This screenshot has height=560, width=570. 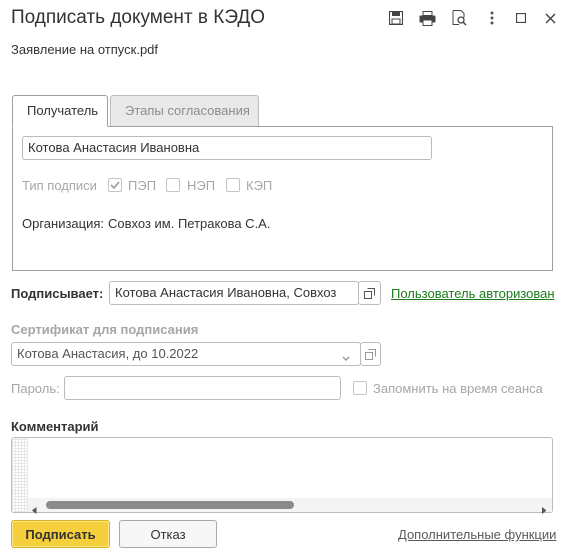 I want to click on document-name: Заявление на отпуск.pdf, so click(x=85, y=49).